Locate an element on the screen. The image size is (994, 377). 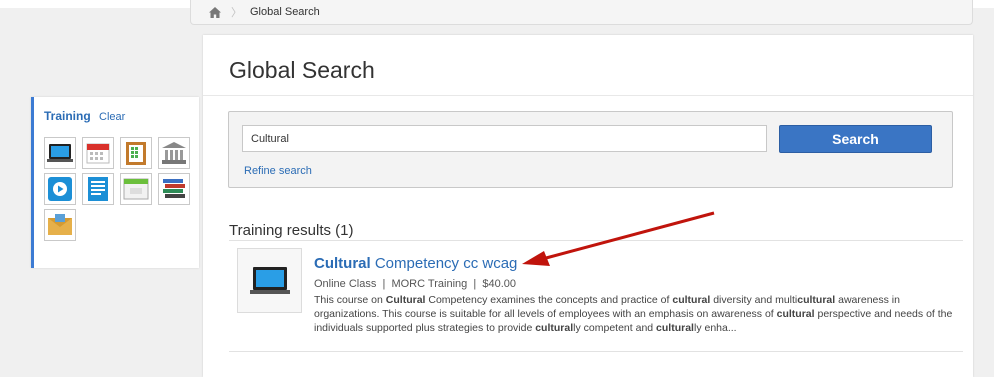
result-thumbnail is located at coordinates (269, 280).